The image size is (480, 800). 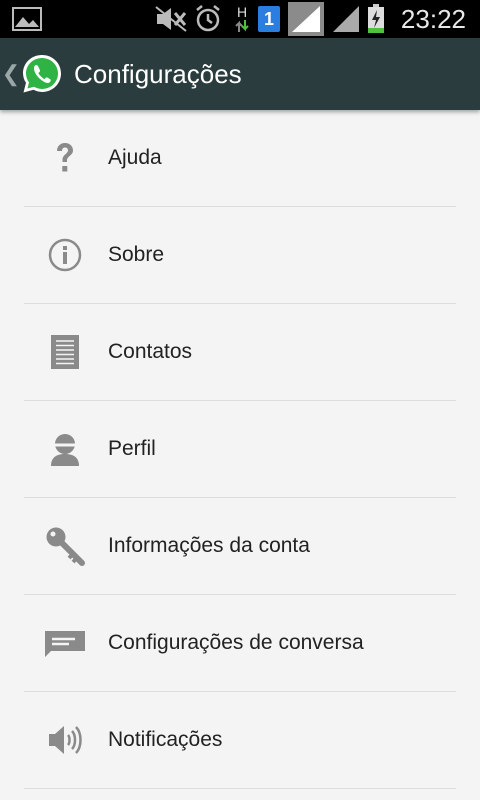 What do you see at coordinates (242, 12) in the screenshot?
I see `network-type-label: H` at bounding box center [242, 12].